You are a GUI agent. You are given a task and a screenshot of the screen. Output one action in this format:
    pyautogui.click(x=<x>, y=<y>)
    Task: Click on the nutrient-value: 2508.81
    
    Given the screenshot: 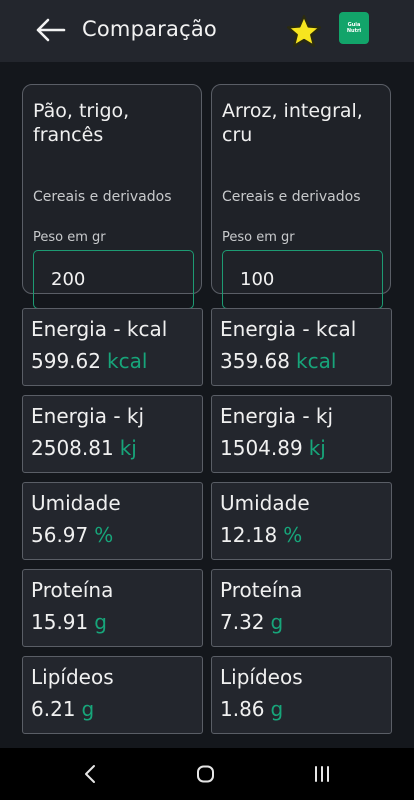 What is the action you would take?
    pyautogui.click(x=72, y=448)
    